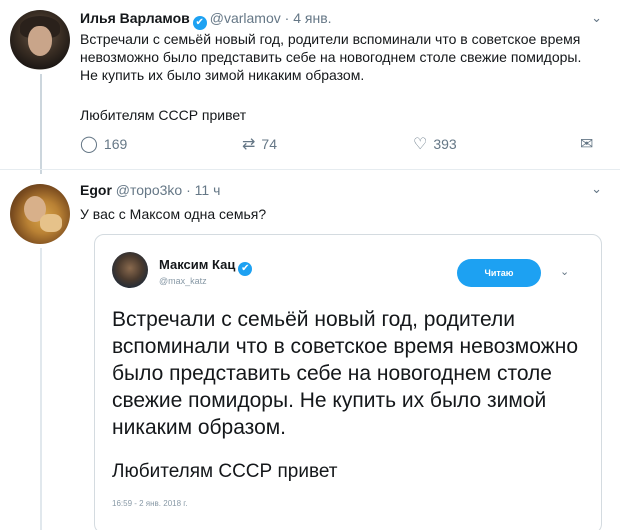 Image resolution: width=620 pixels, height=530 pixels. I want to click on author-name: Илья Варламов, so click(135, 18).